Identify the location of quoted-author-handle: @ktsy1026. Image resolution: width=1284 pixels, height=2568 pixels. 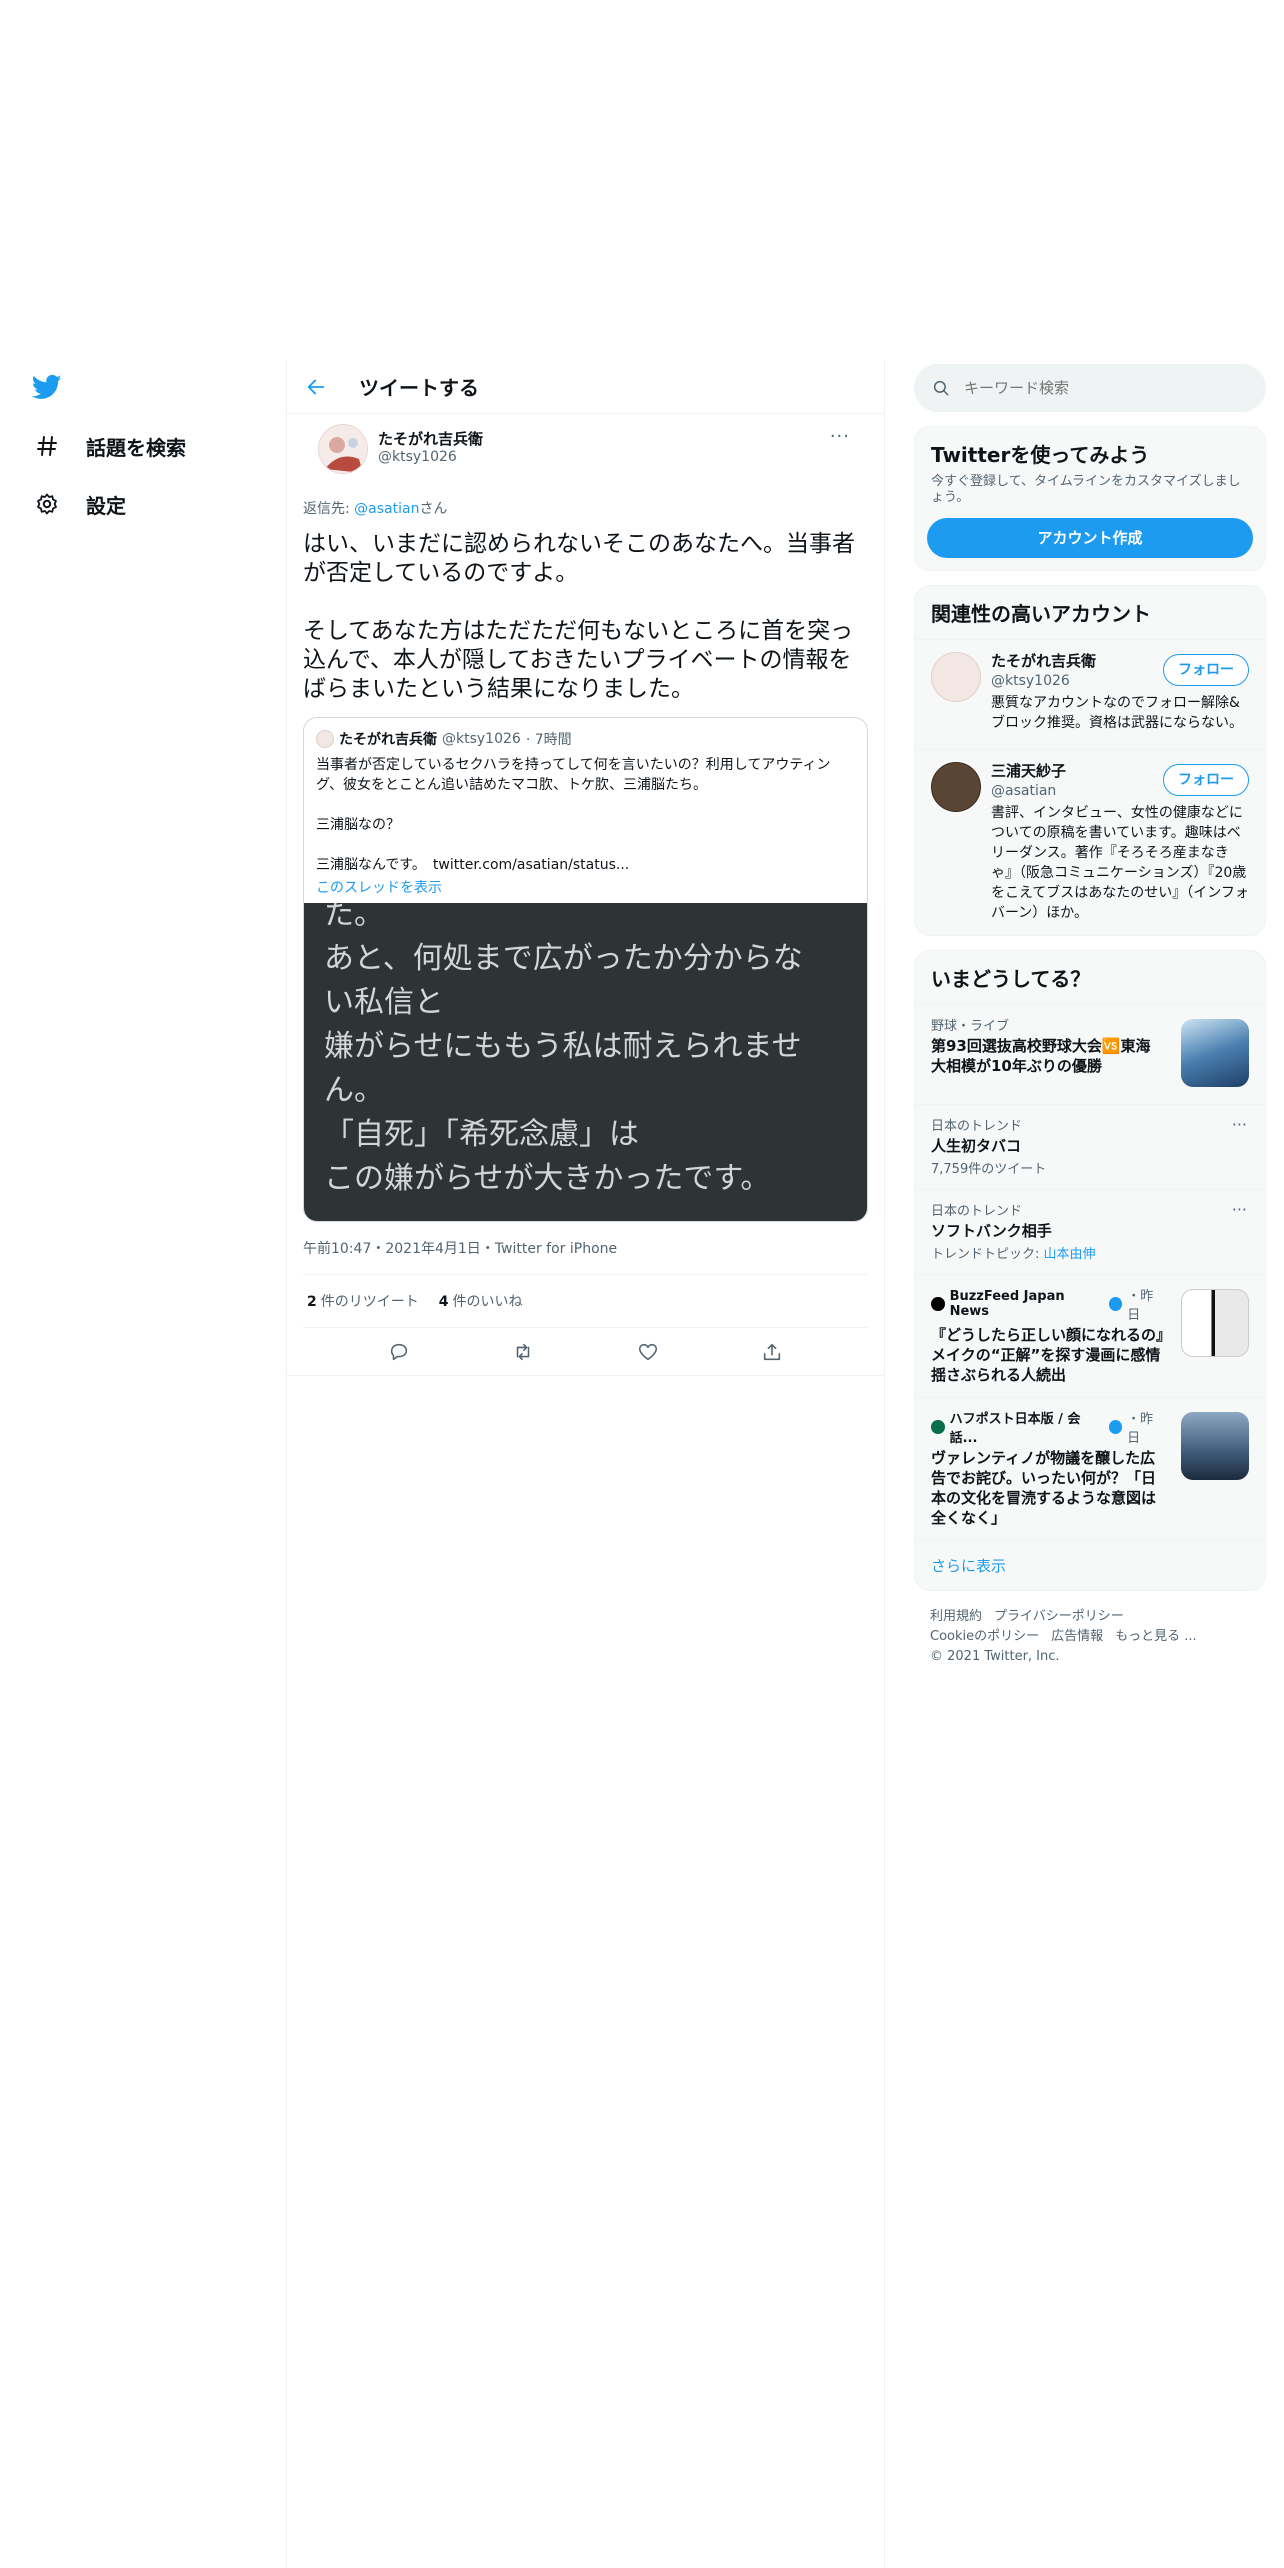
(481, 739).